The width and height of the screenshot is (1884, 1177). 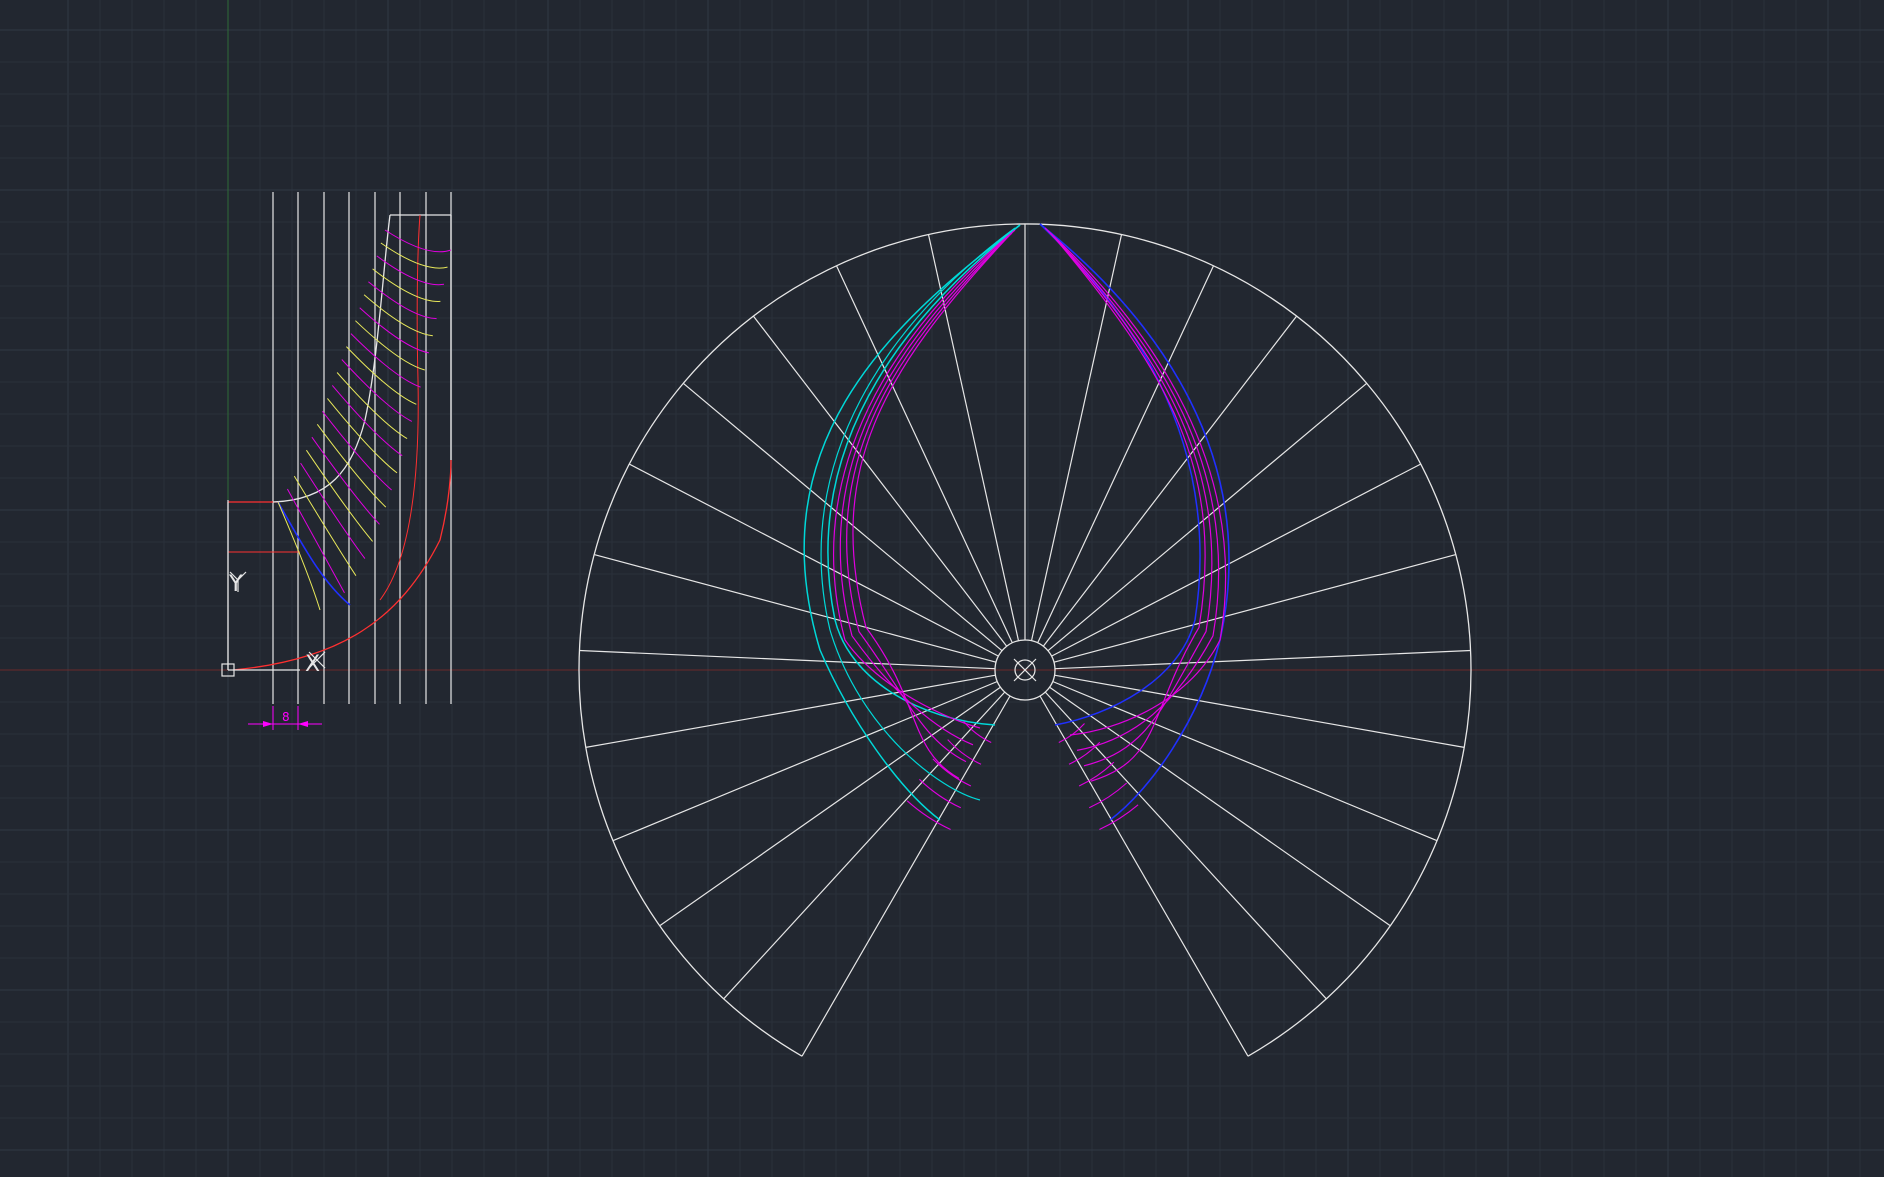 I want to click on dimension-annotation: 8, so click(x=285, y=718).